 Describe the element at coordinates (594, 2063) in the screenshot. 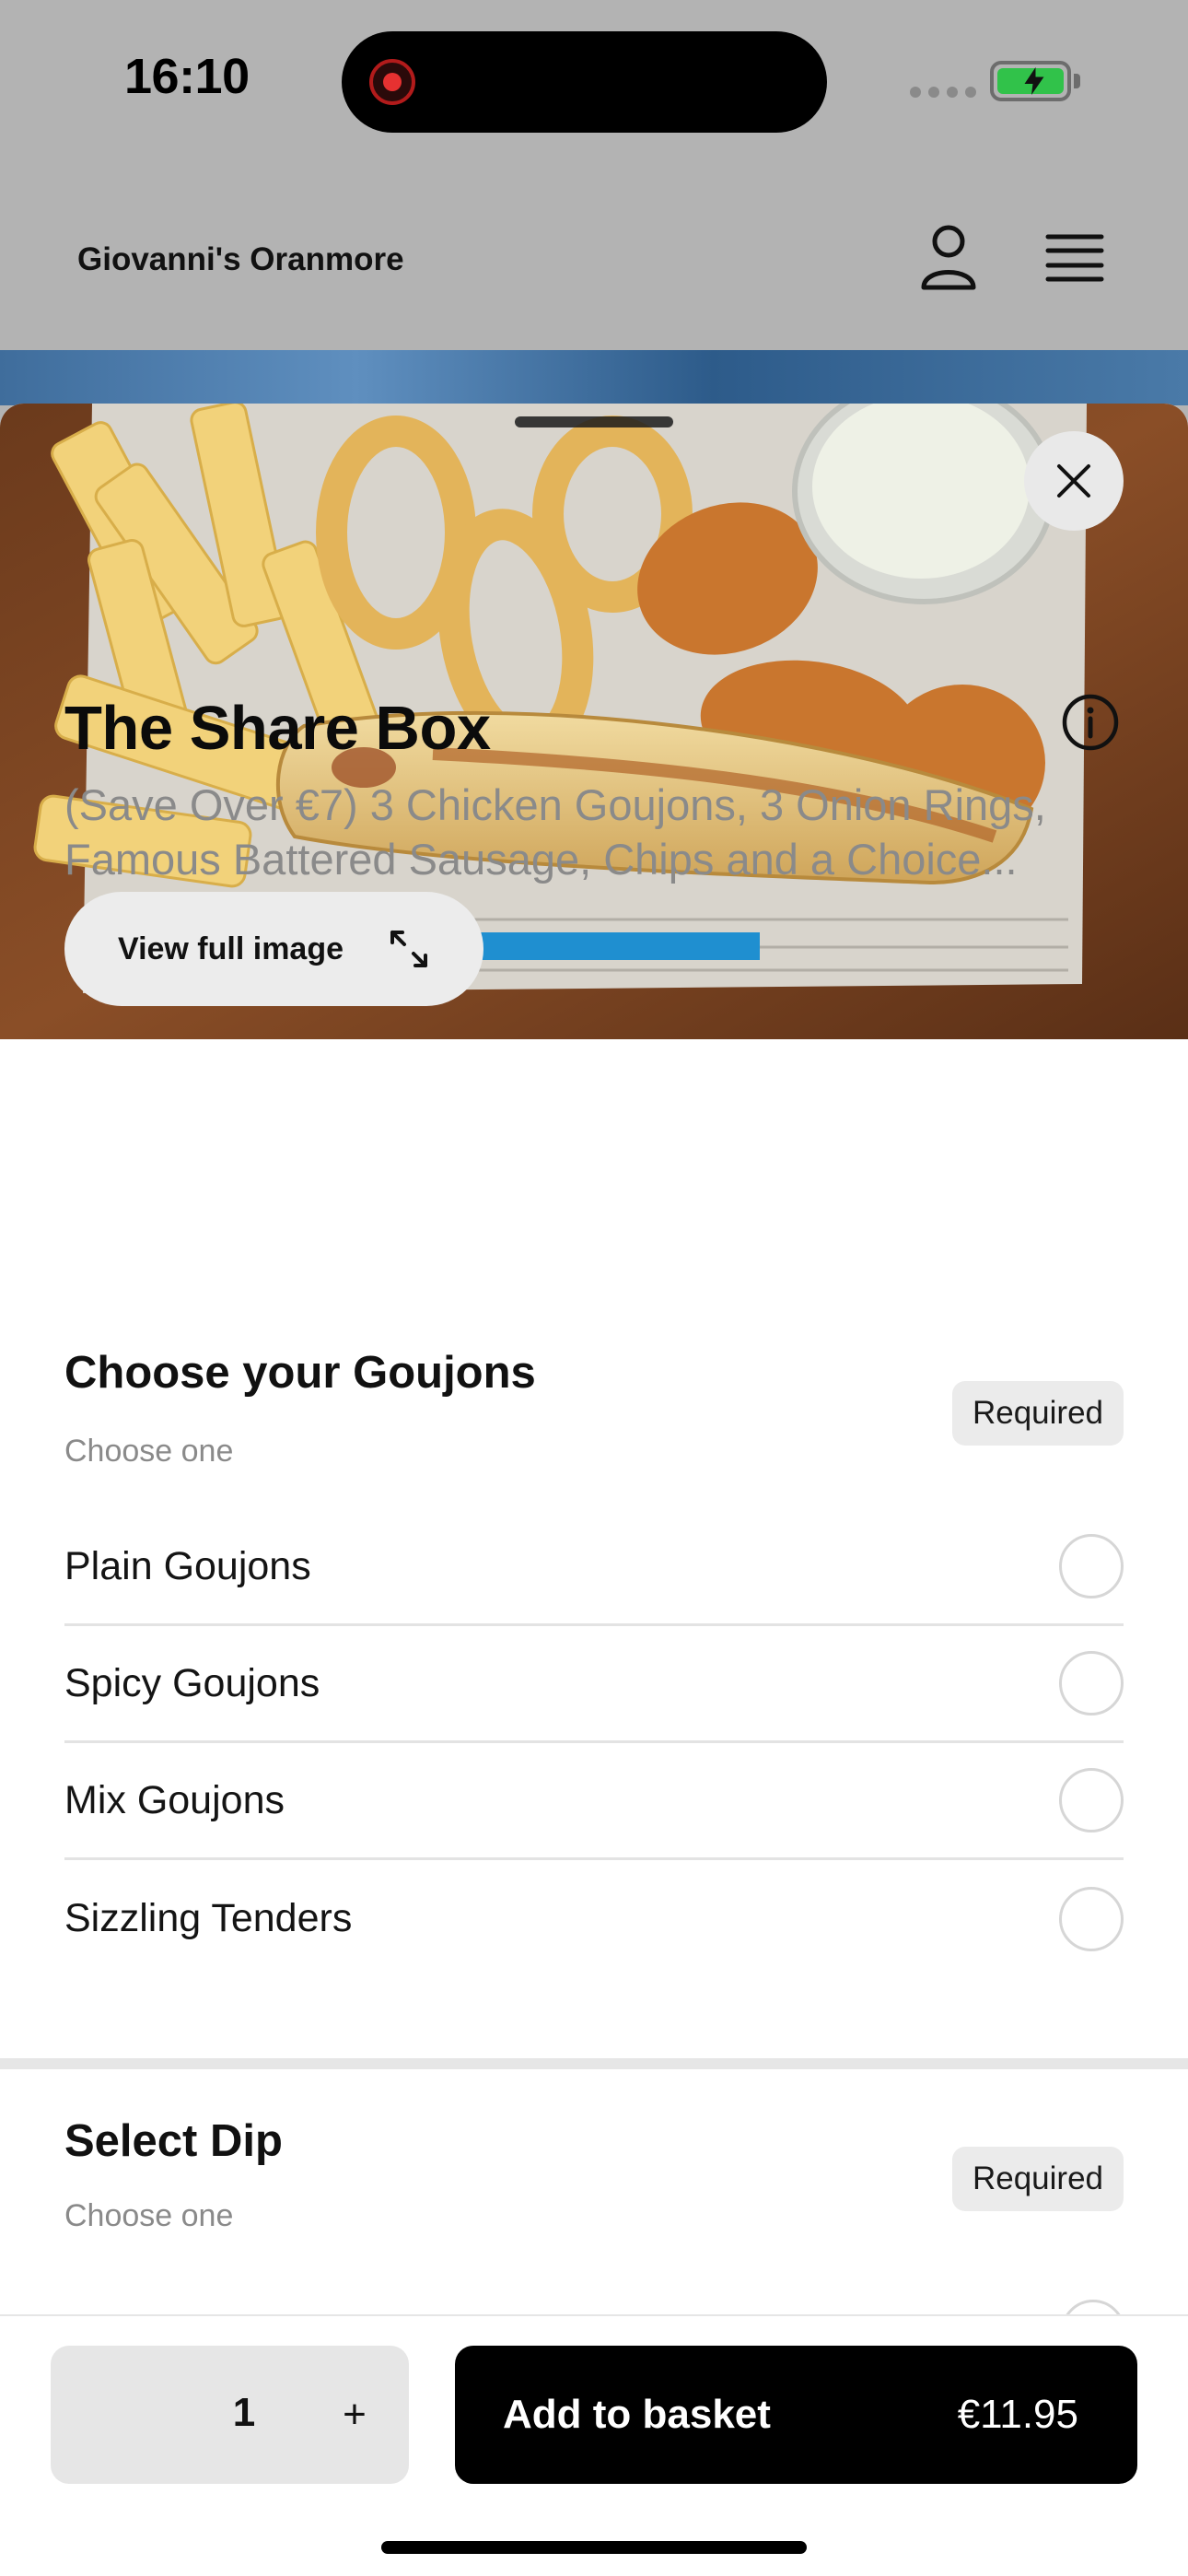

I see `section-divider` at that location.